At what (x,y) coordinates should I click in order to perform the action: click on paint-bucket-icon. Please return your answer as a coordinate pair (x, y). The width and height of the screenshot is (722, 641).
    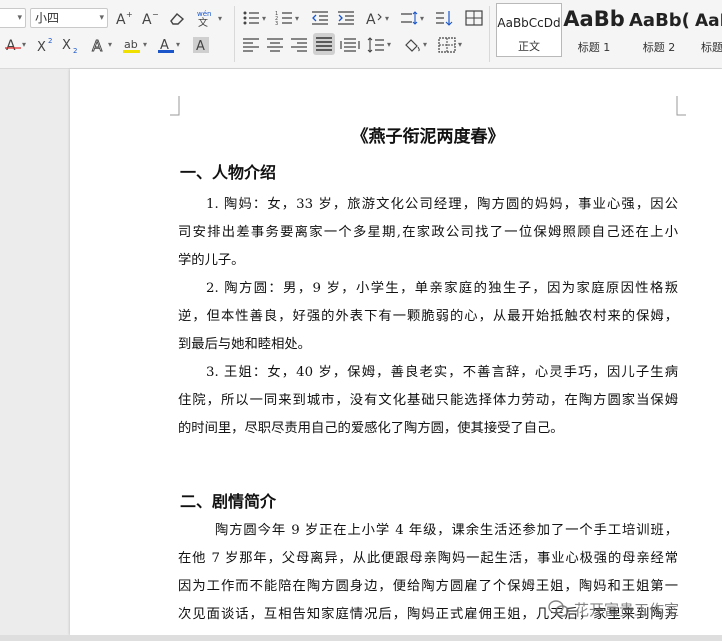
    Looking at the image, I should click on (412, 45).